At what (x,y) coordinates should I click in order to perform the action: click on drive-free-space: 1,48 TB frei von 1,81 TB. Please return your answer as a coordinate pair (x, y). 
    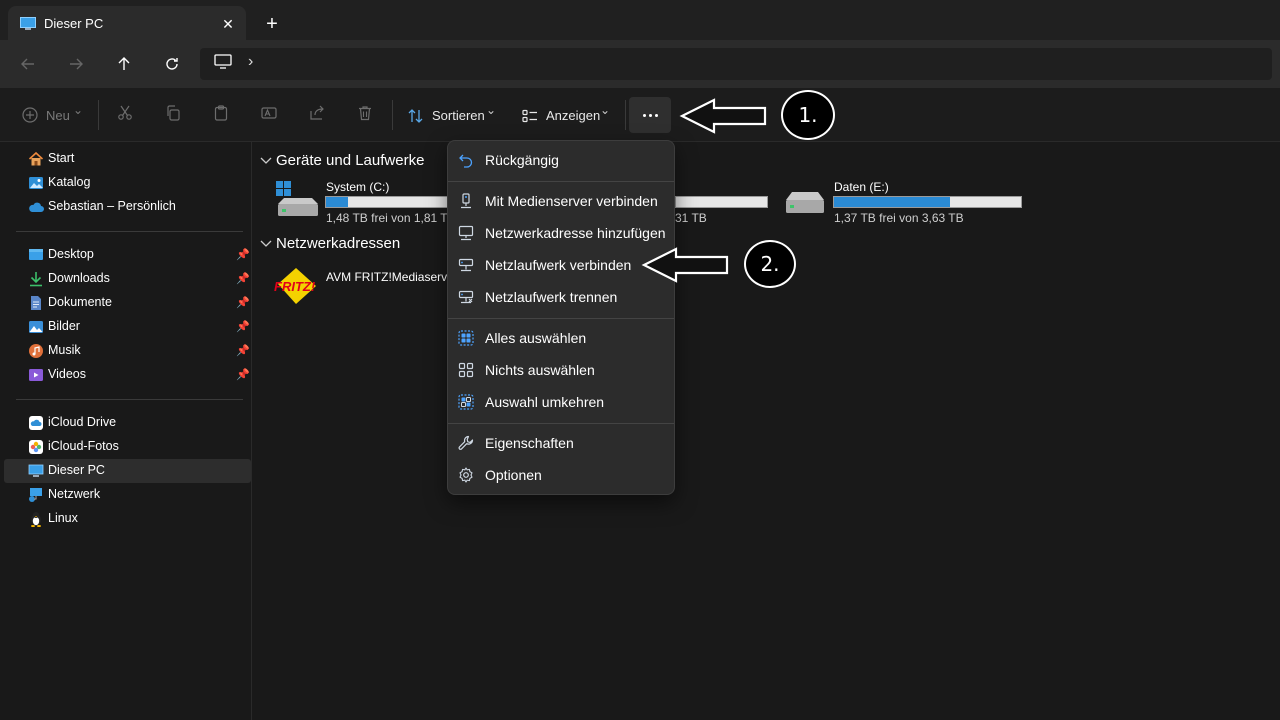
    Looking at the image, I should click on (391, 218).